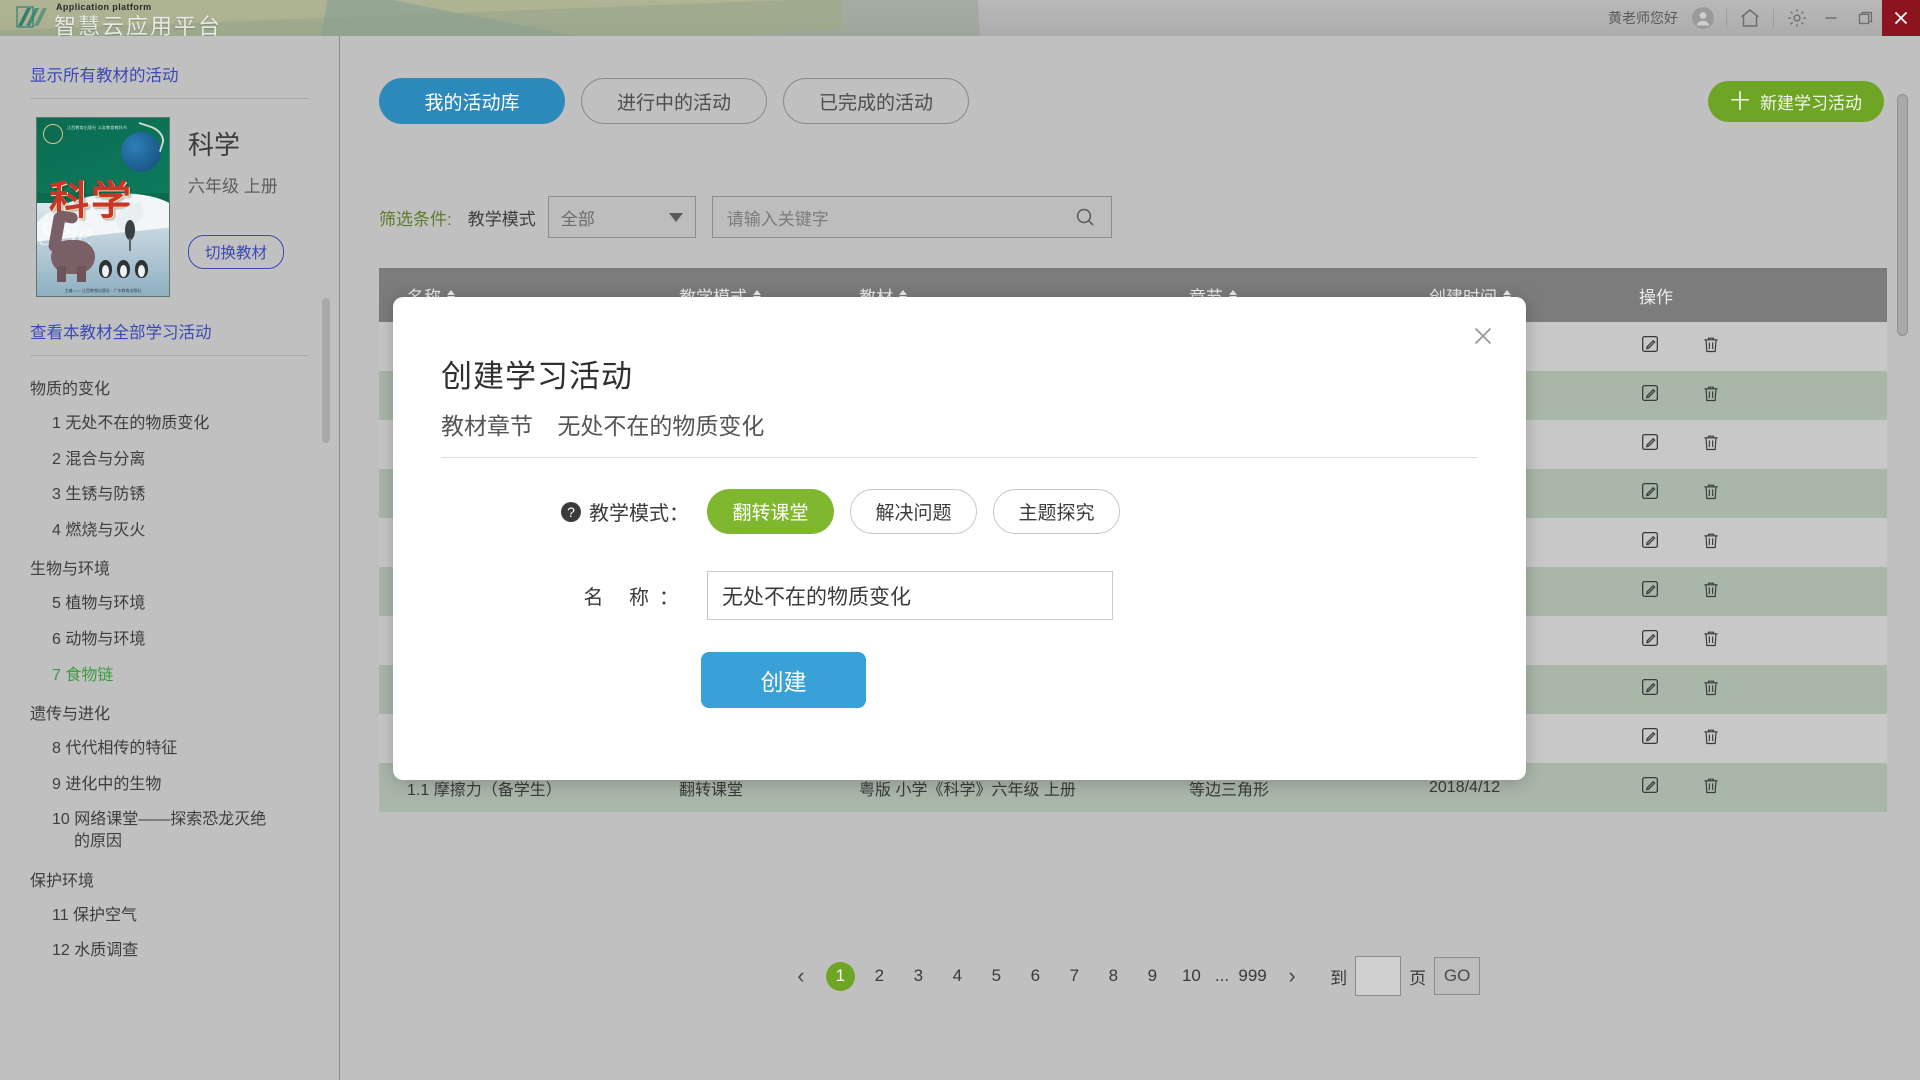  I want to click on close-icon, so click(1483, 336).